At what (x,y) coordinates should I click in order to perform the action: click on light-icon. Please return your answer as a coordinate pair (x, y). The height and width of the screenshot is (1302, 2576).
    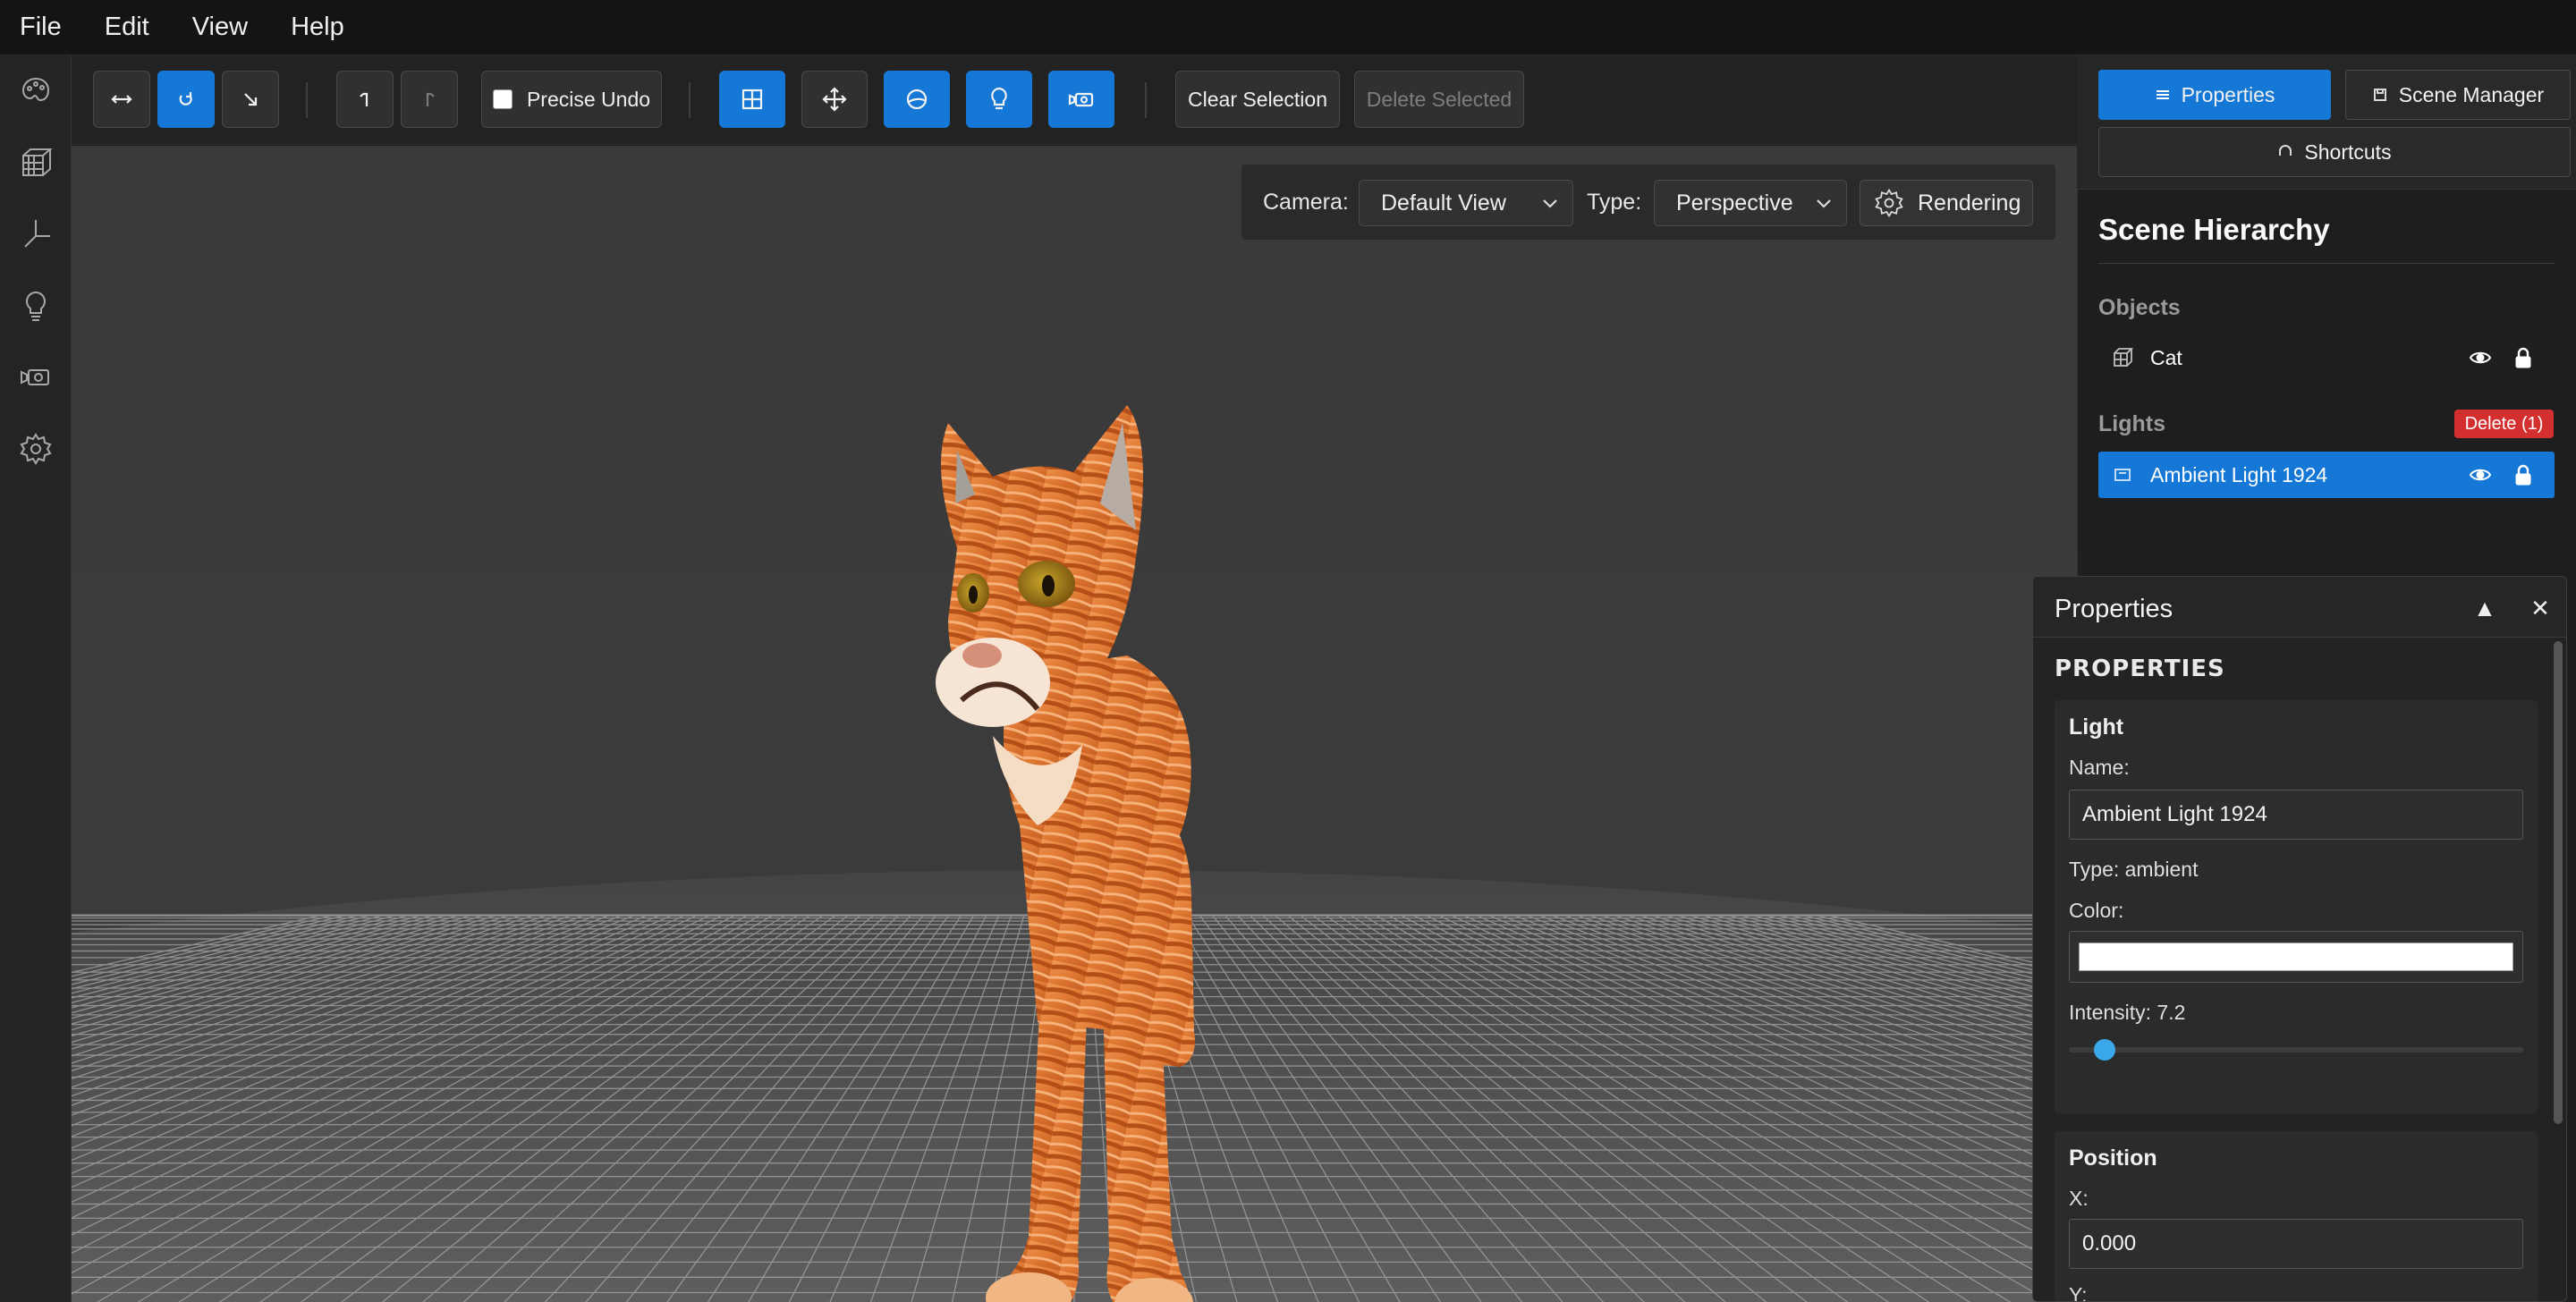
    Looking at the image, I should click on (2122, 474).